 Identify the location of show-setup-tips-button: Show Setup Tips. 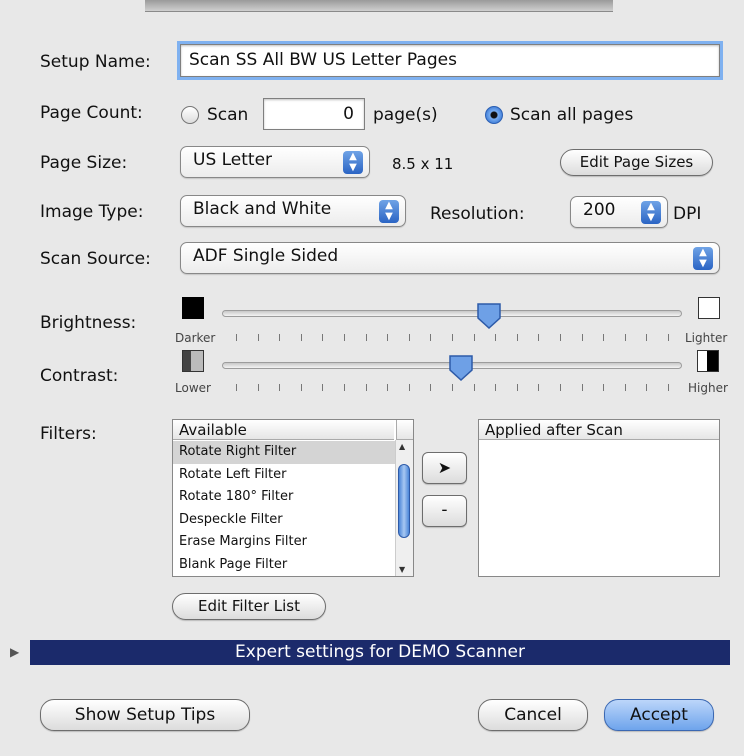
(145, 715).